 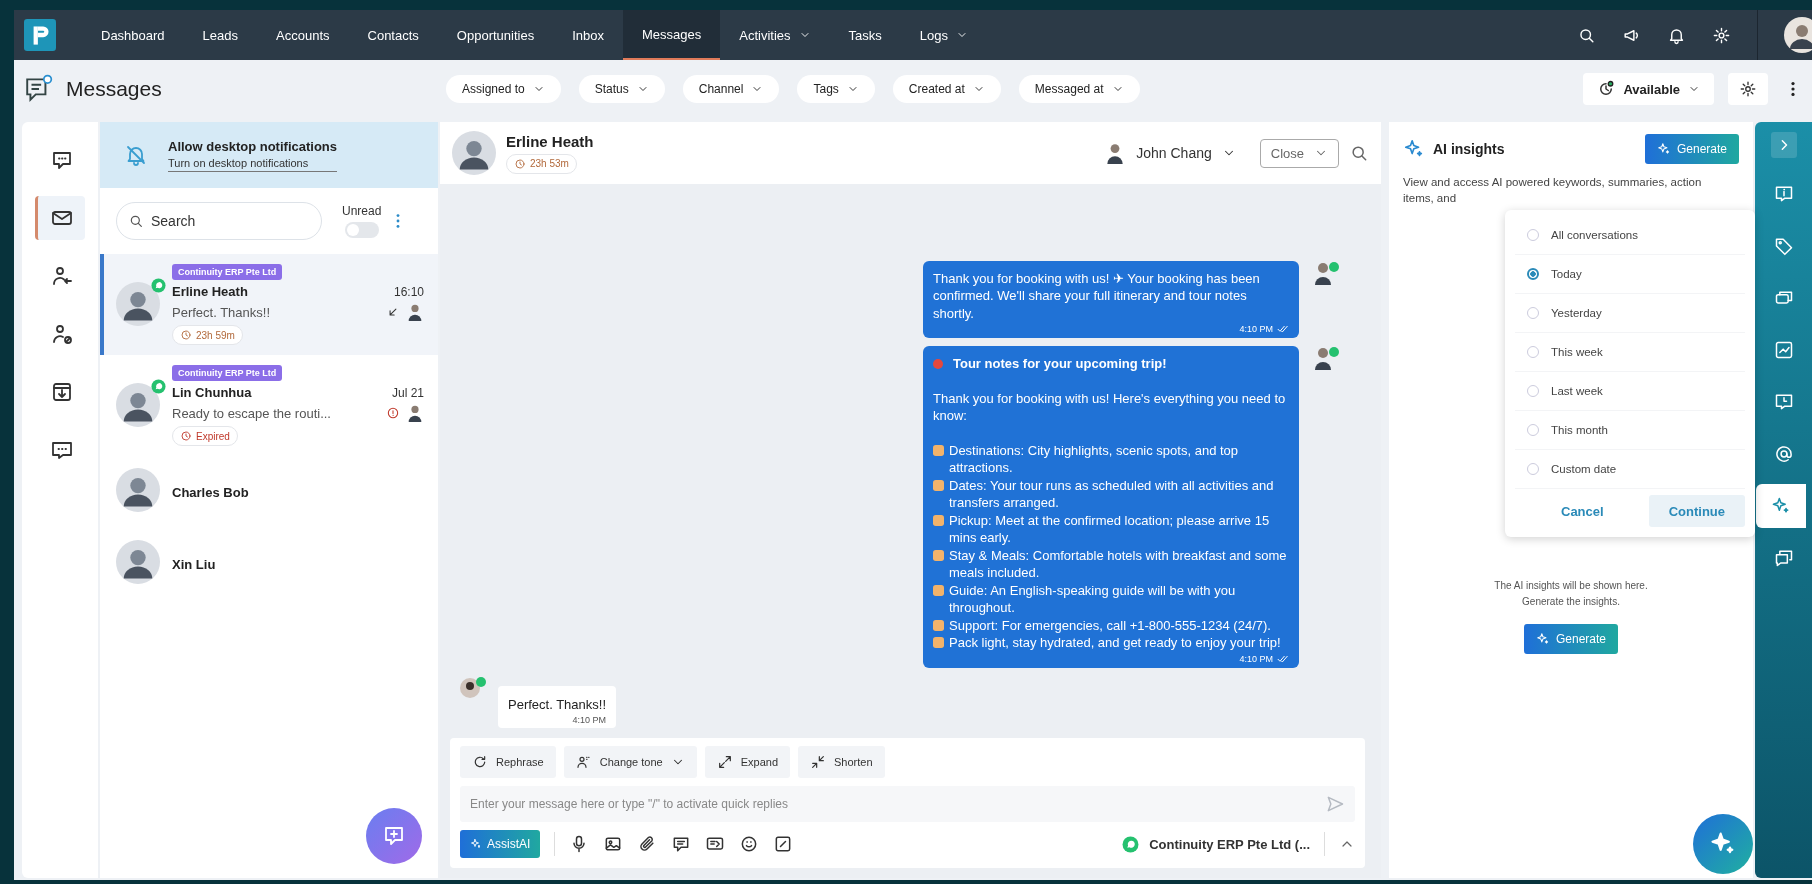 I want to click on nav-tab: Inbox, so click(x=588, y=35).